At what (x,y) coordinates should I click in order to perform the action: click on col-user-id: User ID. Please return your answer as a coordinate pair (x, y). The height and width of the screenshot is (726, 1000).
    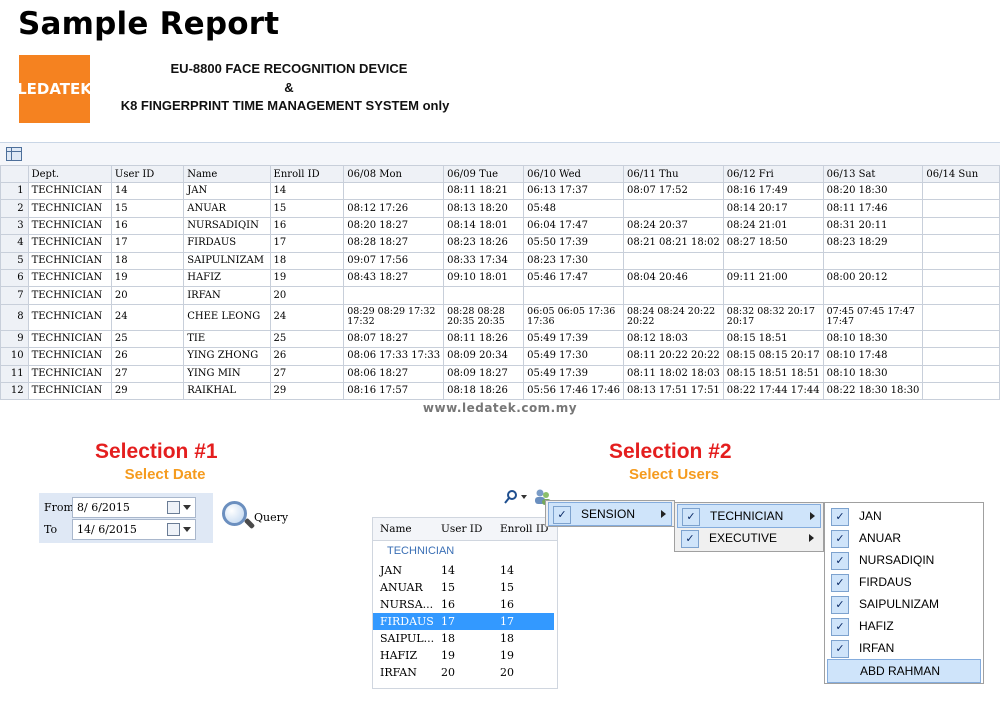
    Looking at the image, I should click on (461, 529).